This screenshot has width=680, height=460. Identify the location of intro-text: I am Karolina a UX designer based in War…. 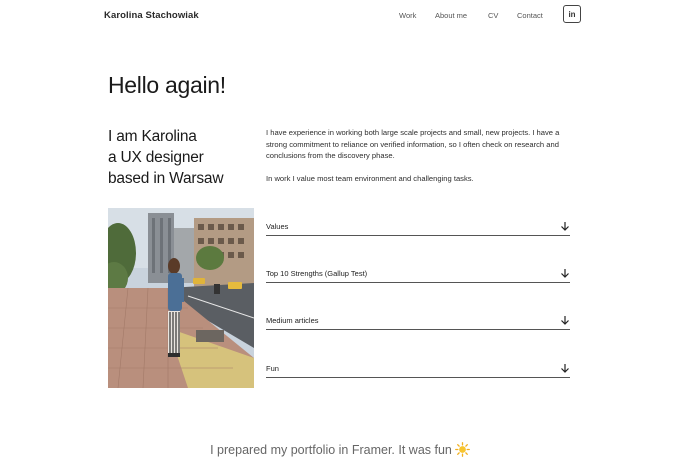
(166, 157).